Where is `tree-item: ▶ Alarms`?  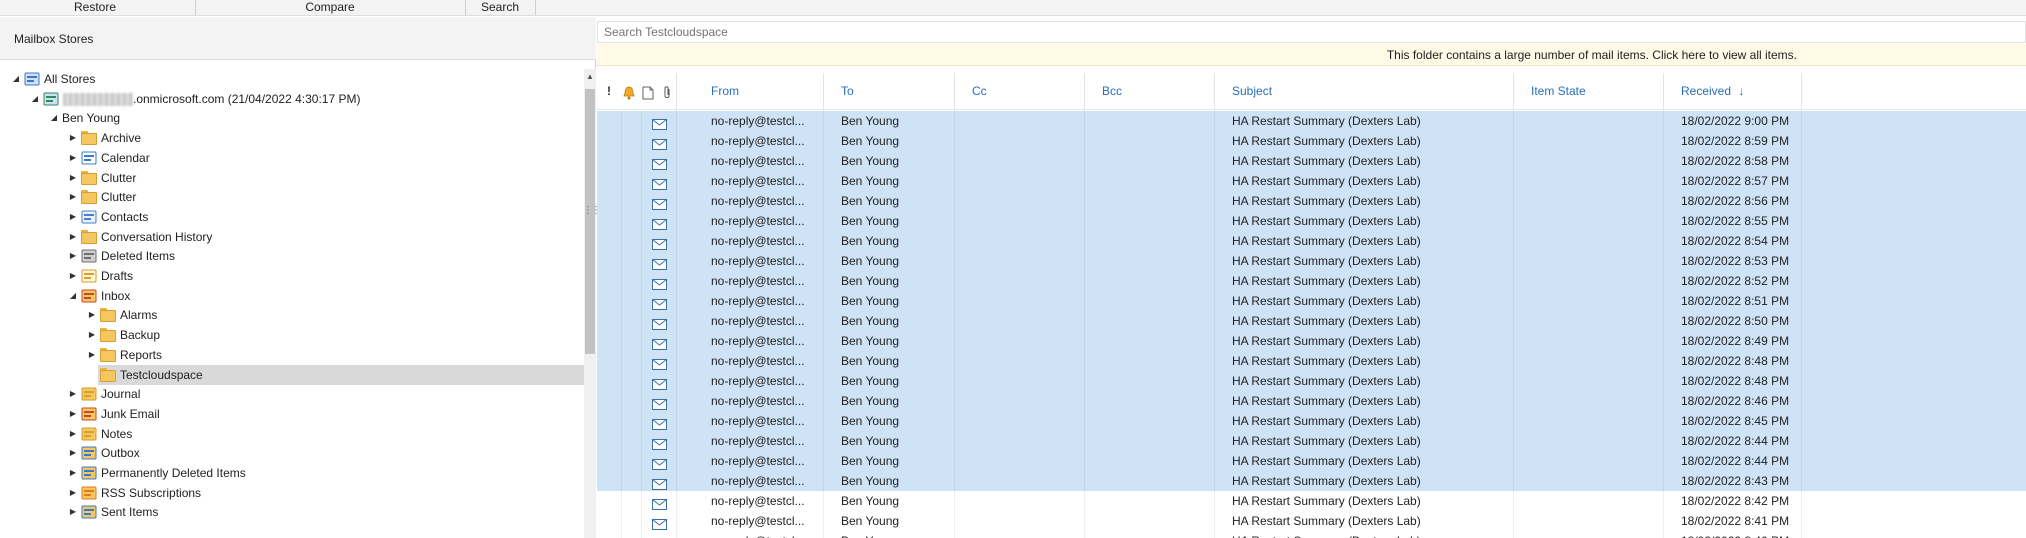 tree-item: ▶ Alarms is located at coordinates (292, 315).